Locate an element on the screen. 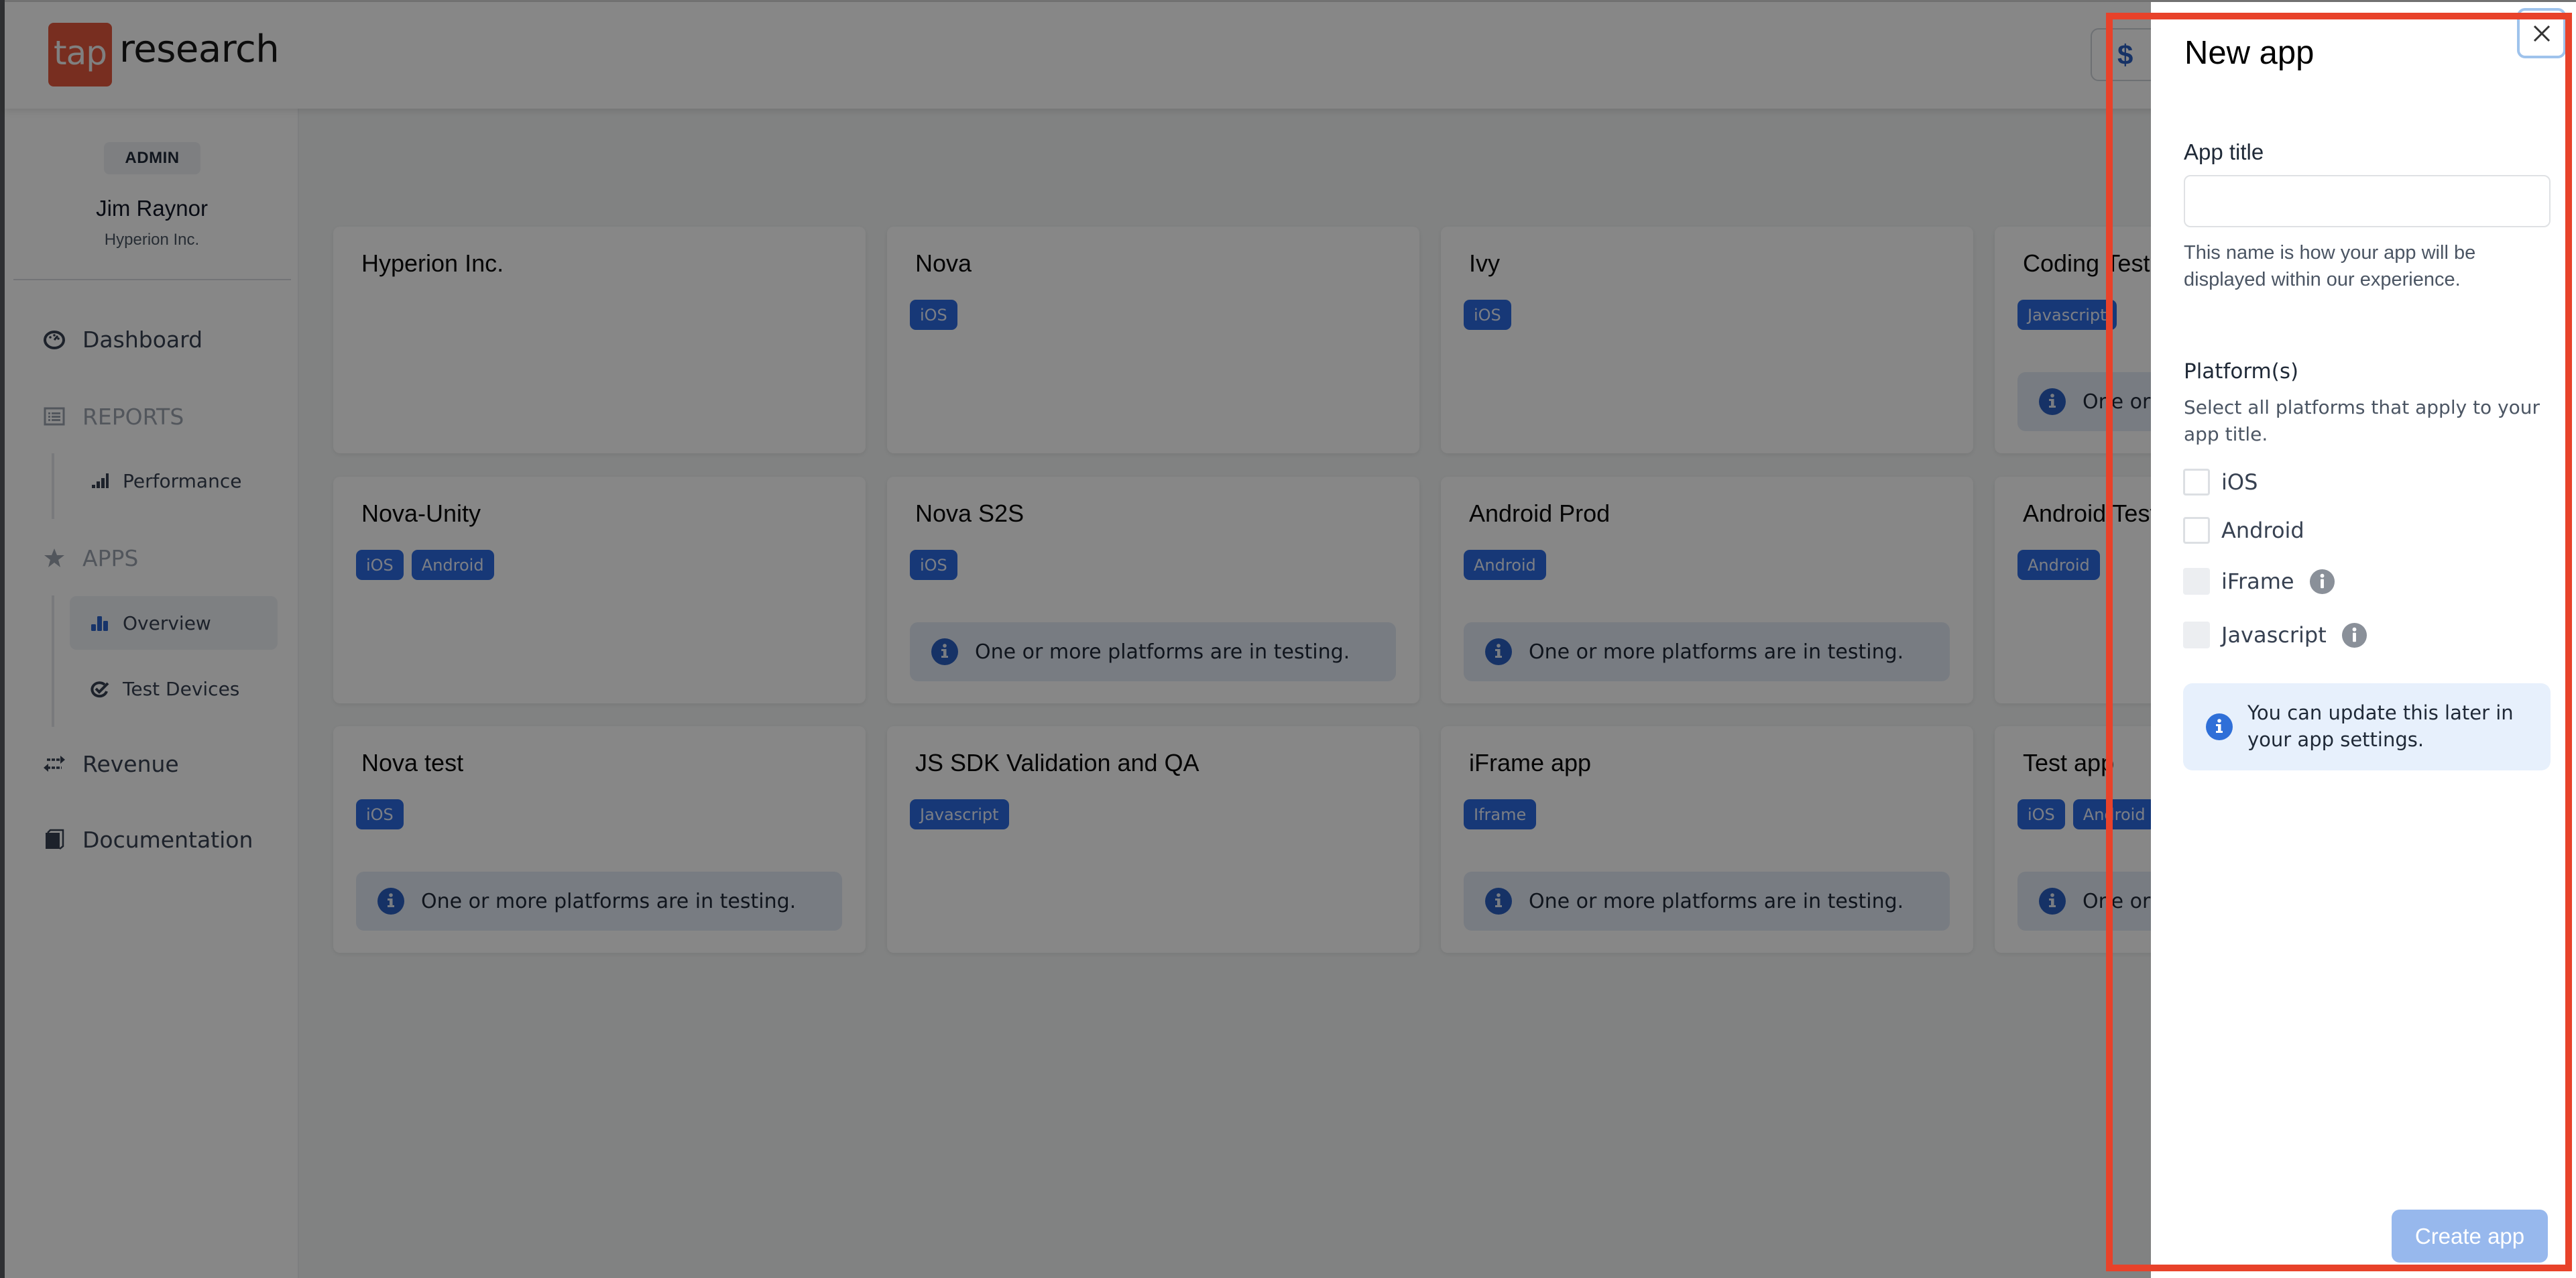  close-icon is located at coordinates (2541, 33).